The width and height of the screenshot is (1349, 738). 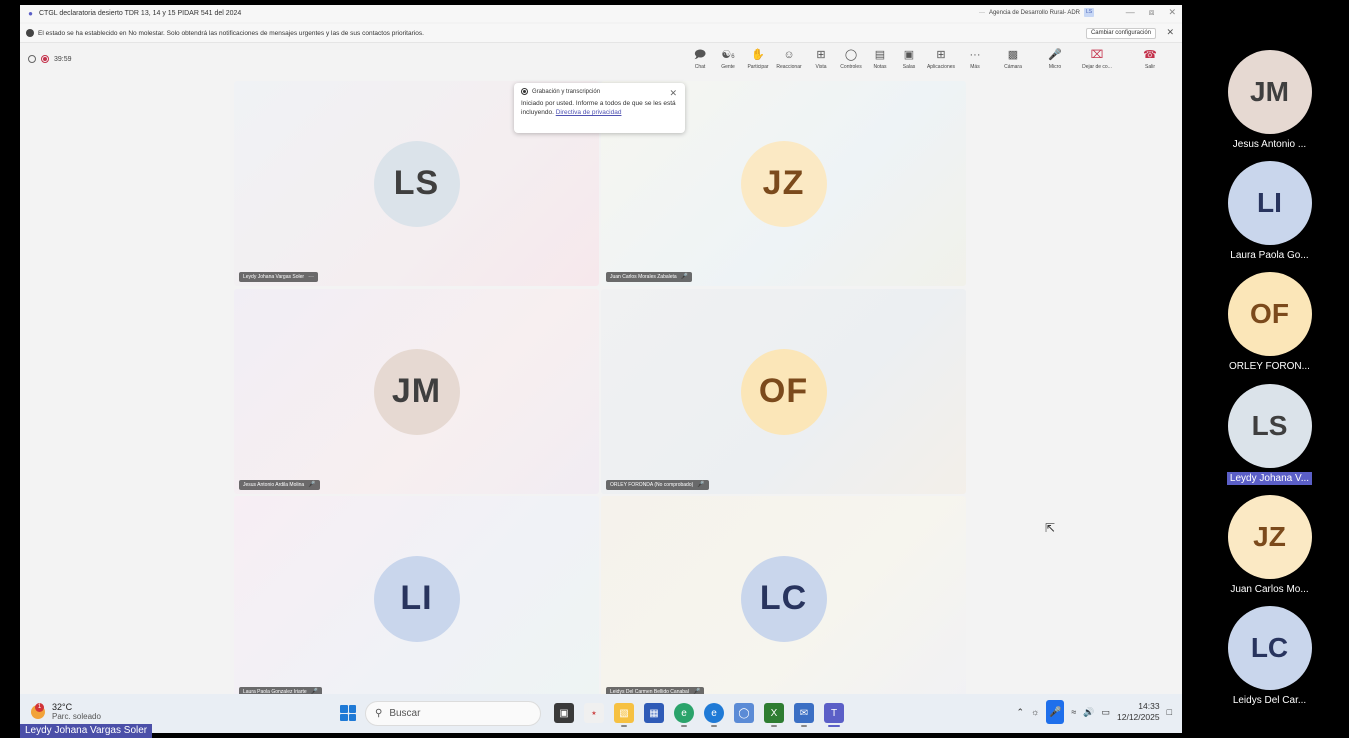 What do you see at coordinates (76, 716) in the screenshot?
I see `weather-condition: Parc. soleado` at bounding box center [76, 716].